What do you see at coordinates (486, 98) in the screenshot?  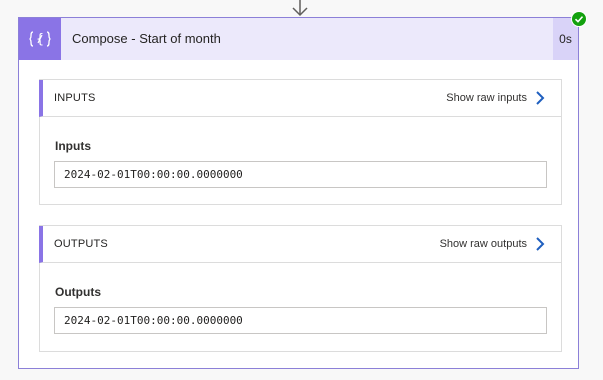 I see `show-raw-inputs-label: Show raw inputs` at bounding box center [486, 98].